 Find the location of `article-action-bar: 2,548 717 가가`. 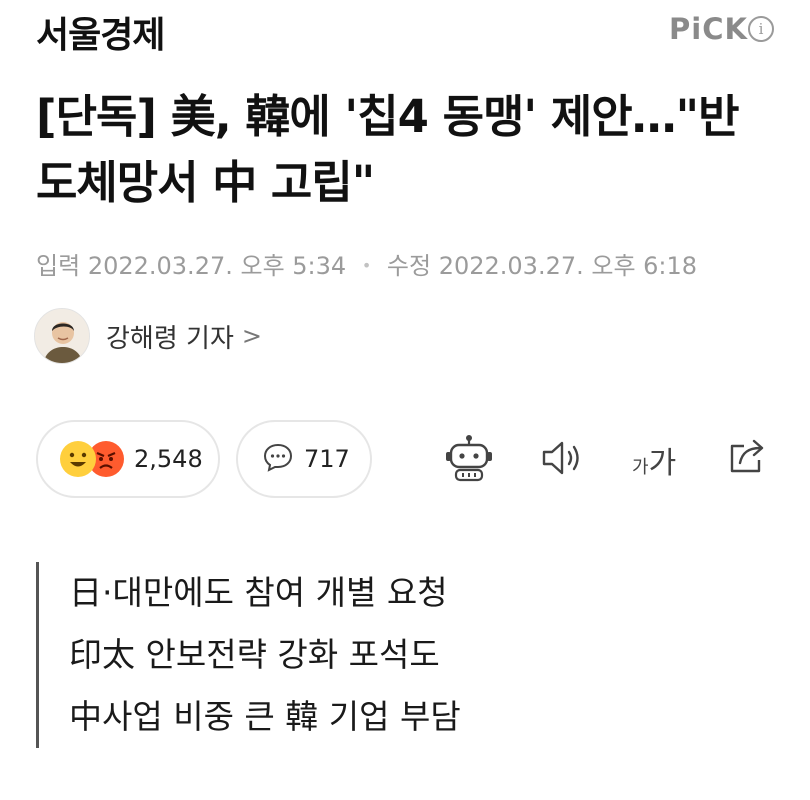

article-action-bar: 2,548 717 가가 is located at coordinates (406, 460).